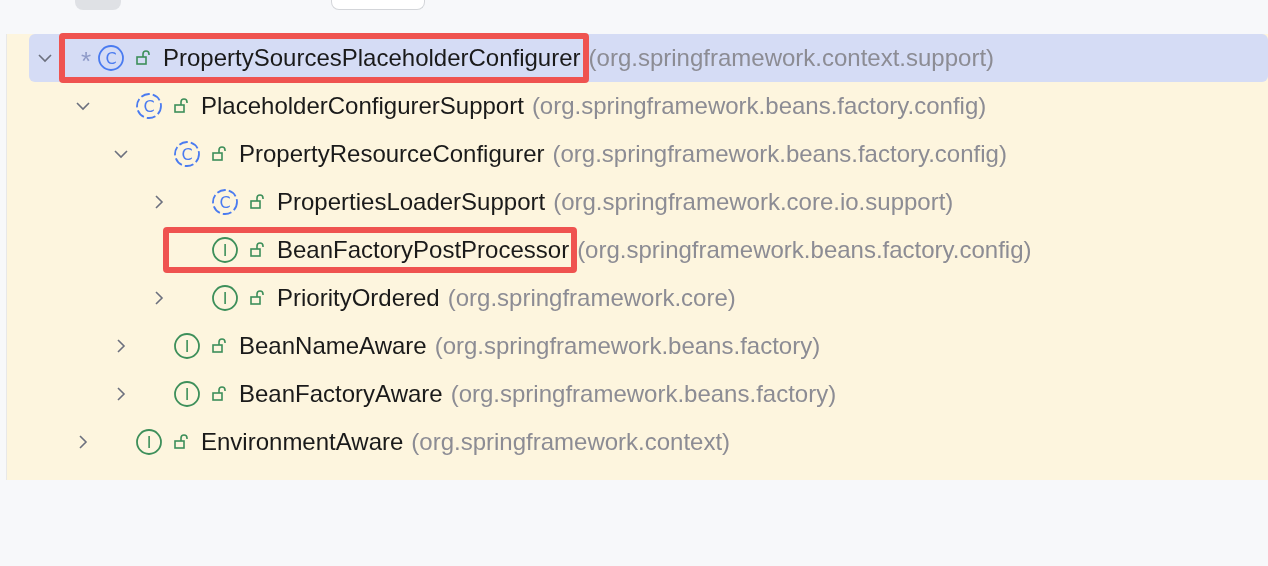 The width and height of the screenshot is (1268, 566). What do you see at coordinates (392, 154) in the screenshot?
I see `class-name: PropertyResourceConfigurer` at bounding box center [392, 154].